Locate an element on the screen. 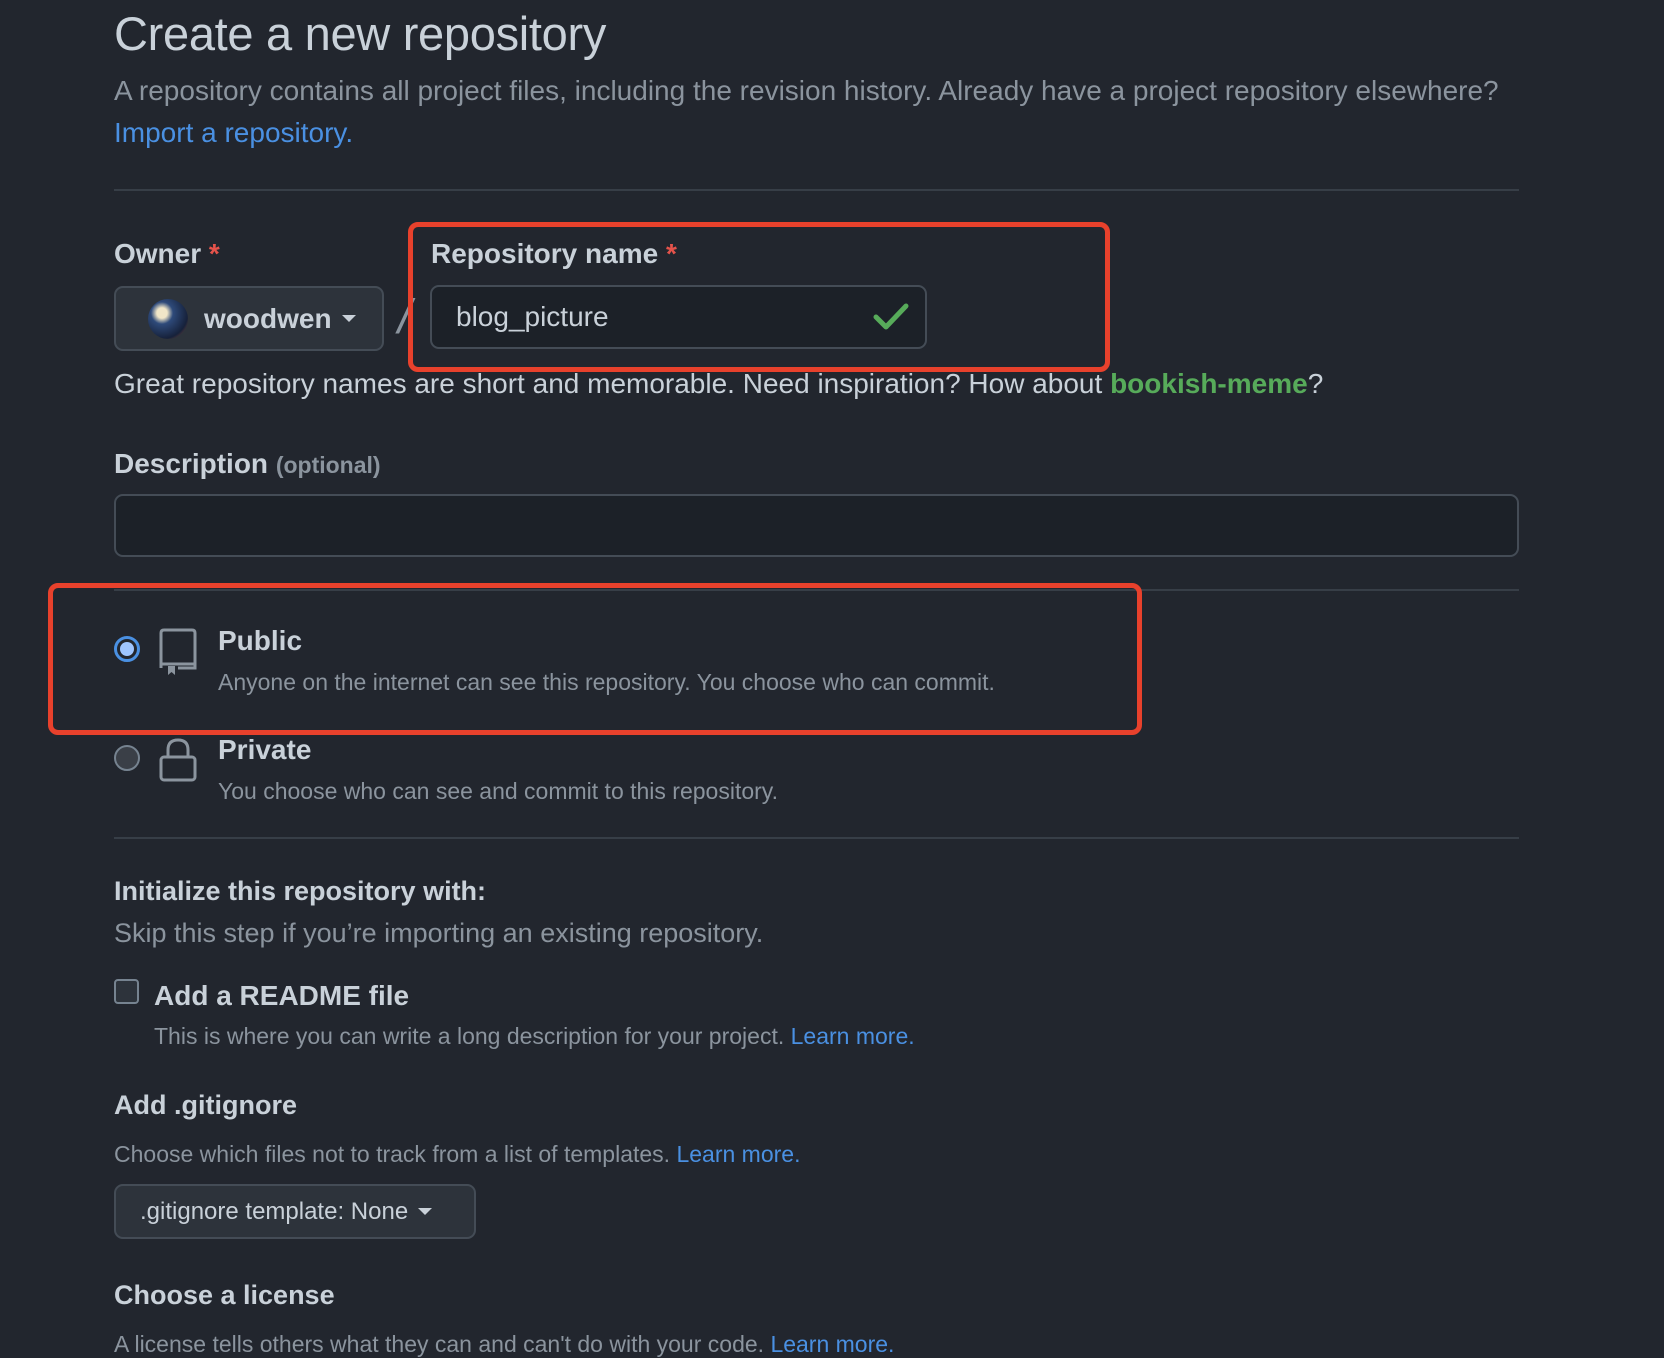 Image resolution: width=1664 pixels, height=1358 pixels. owner-dropdown: woodwen is located at coordinates (249, 318).